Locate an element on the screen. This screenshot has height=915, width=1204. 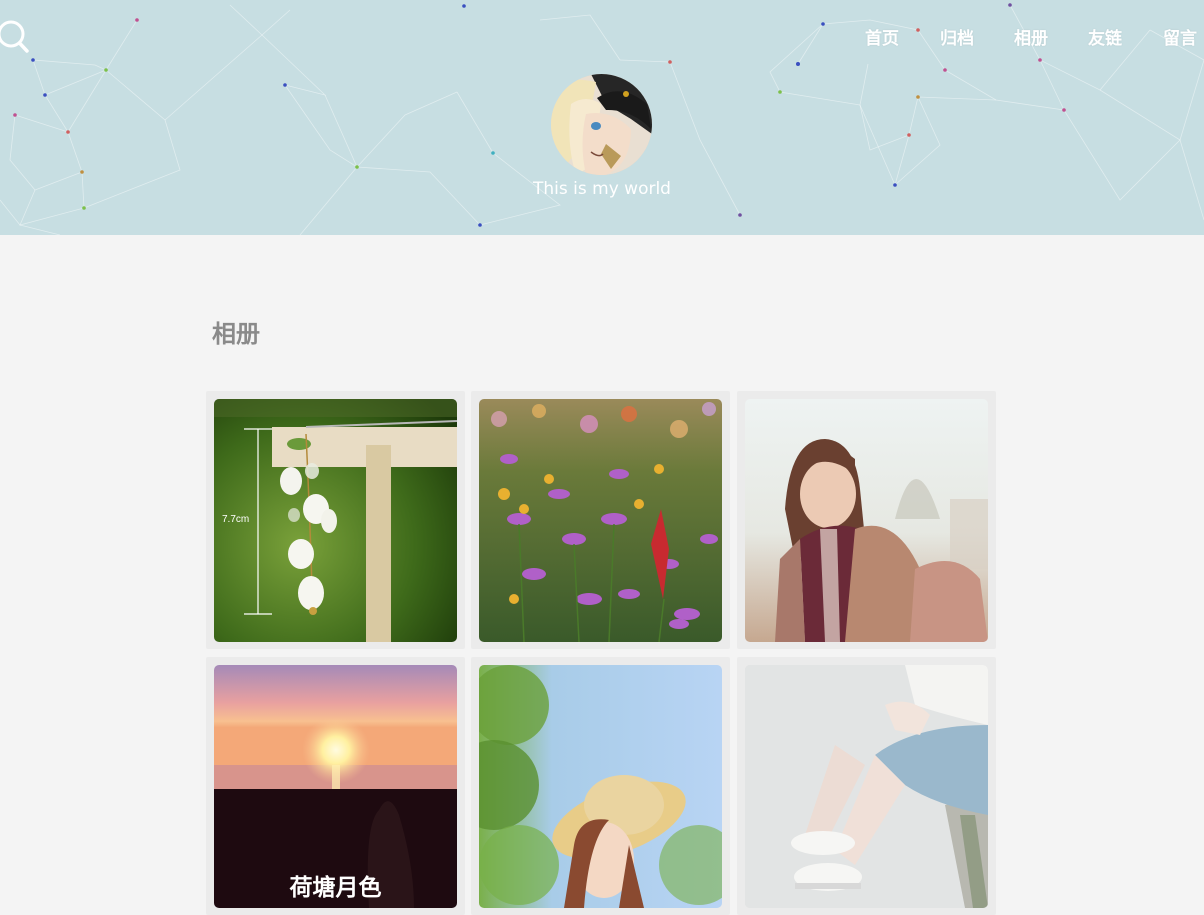
album-photo: 荷塘月色 is located at coordinates (335, 786).